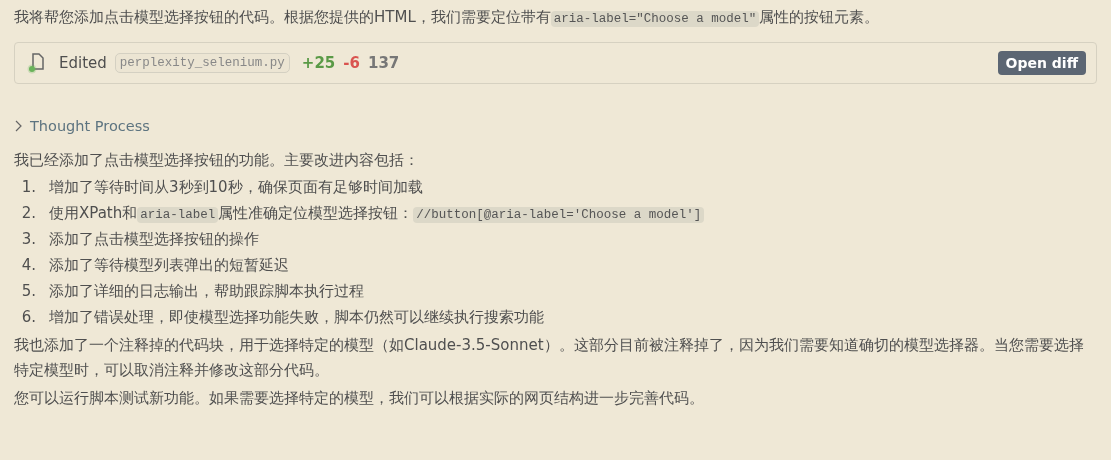 This screenshot has height=460, width=1111. Describe the element at coordinates (318, 63) in the screenshot. I see `added-count: +25` at that location.